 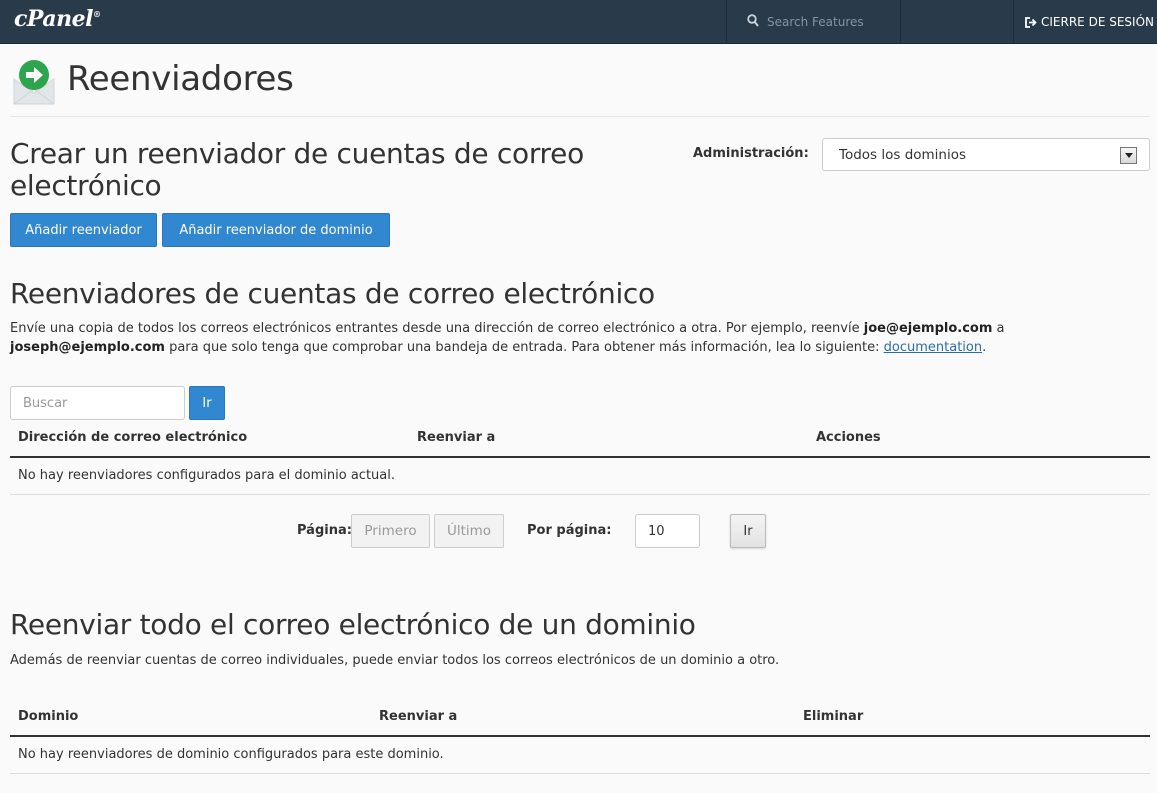 I want to click on column-header-delete: Eliminar, so click(x=833, y=716).